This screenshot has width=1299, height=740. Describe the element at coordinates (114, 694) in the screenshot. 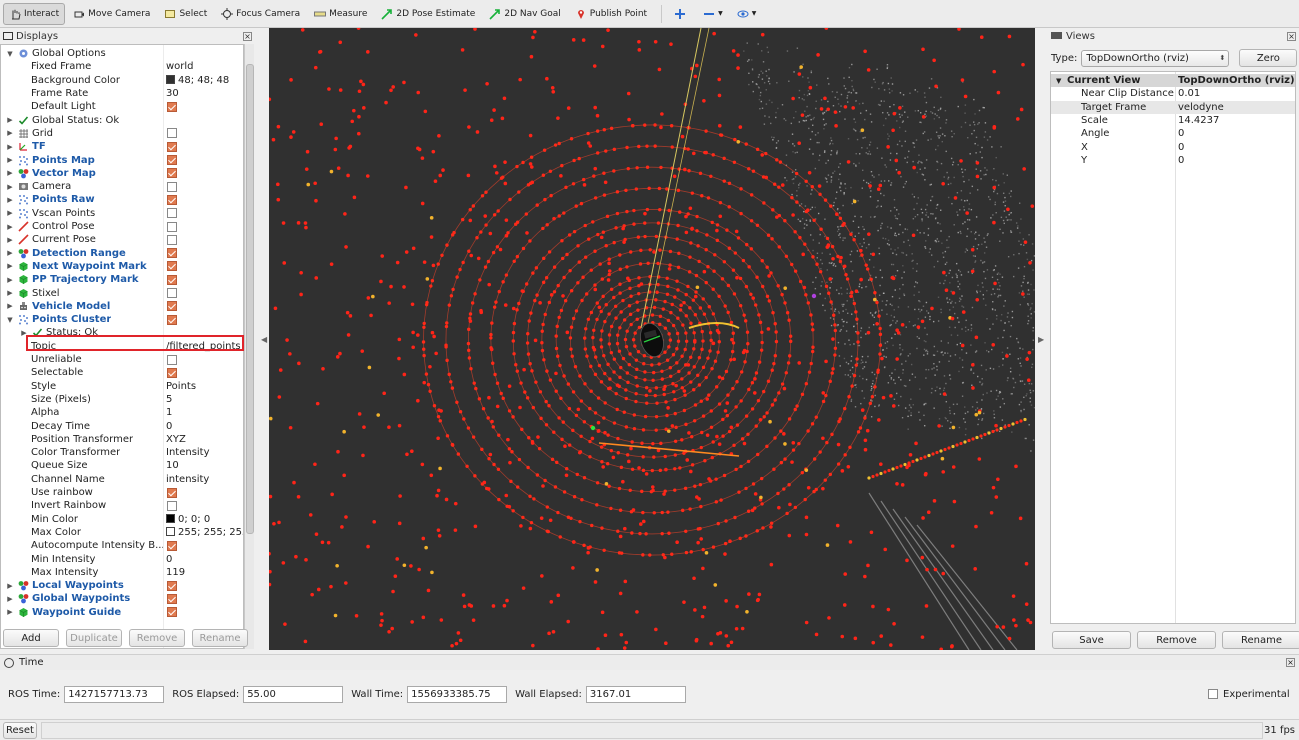

I see `ros-time-field: 1427157713.73` at that location.